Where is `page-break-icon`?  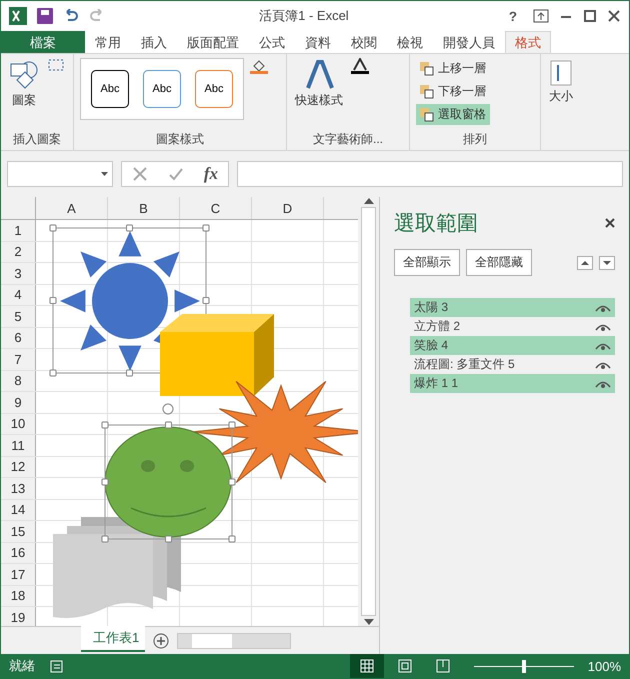
page-break-icon is located at coordinates (443, 666).